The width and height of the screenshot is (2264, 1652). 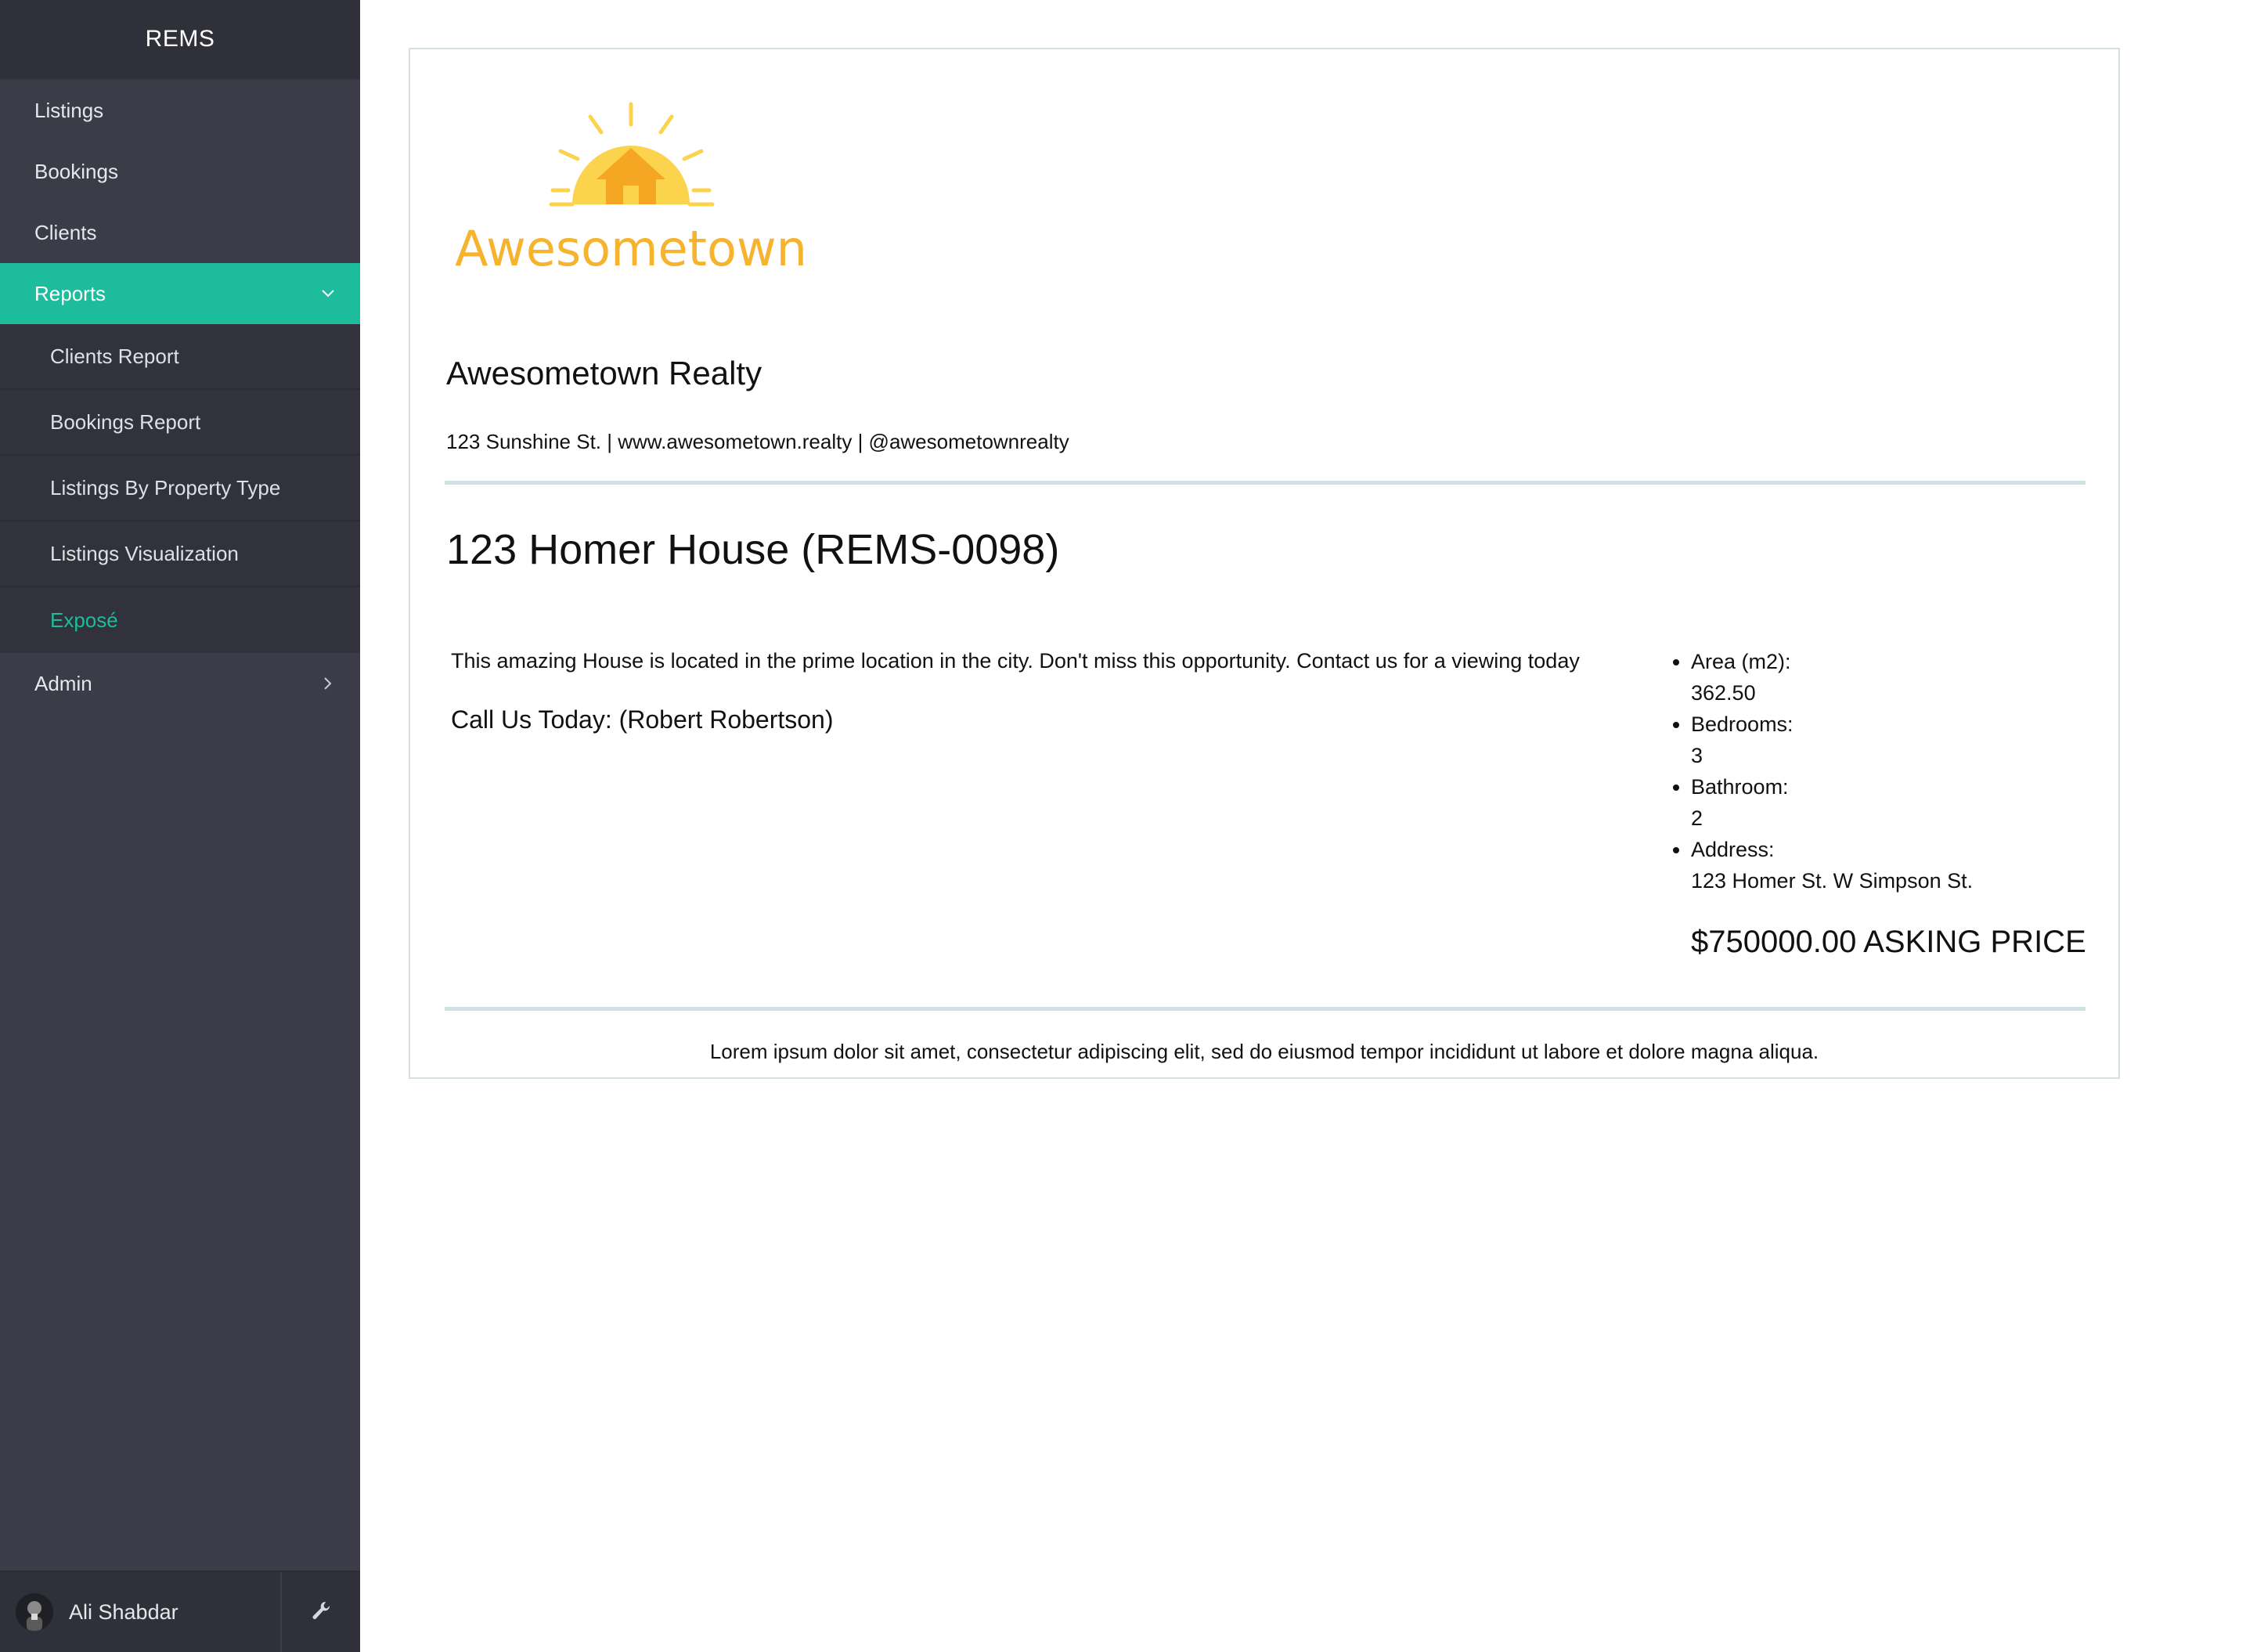 What do you see at coordinates (631, 248) in the screenshot?
I see `logo-text: Awesometown` at bounding box center [631, 248].